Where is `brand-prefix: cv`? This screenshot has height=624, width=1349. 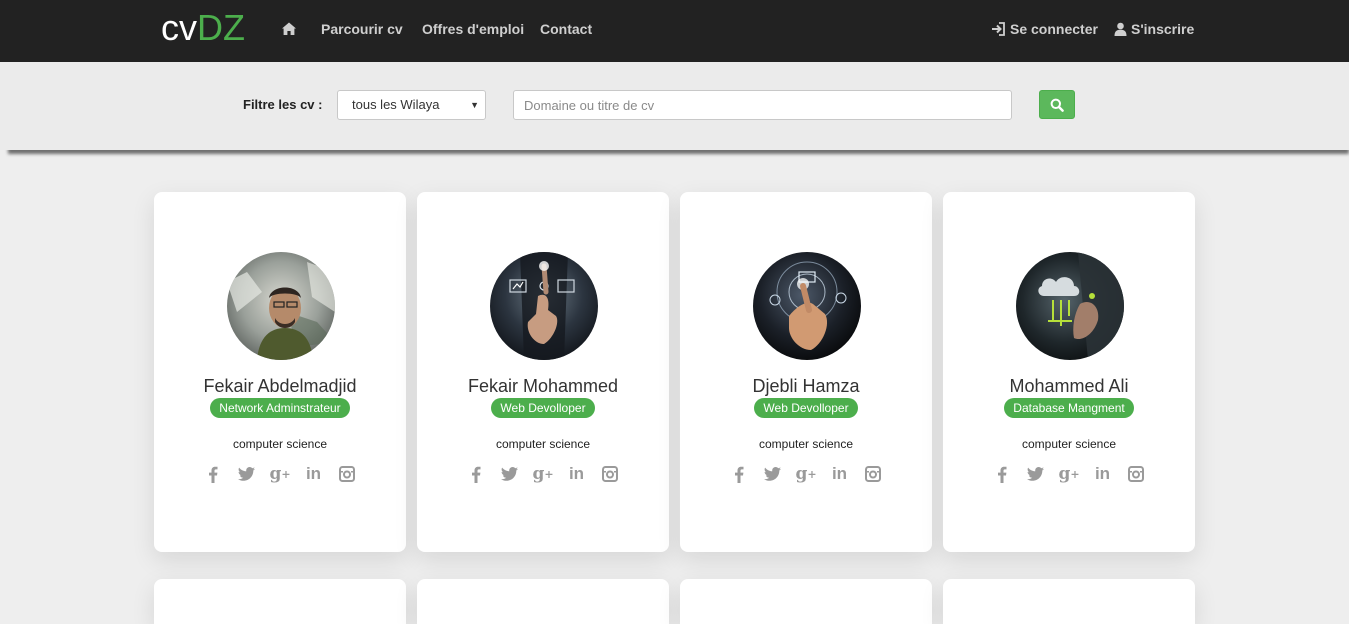 brand-prefix: cv is located at coordinates (179, 27).